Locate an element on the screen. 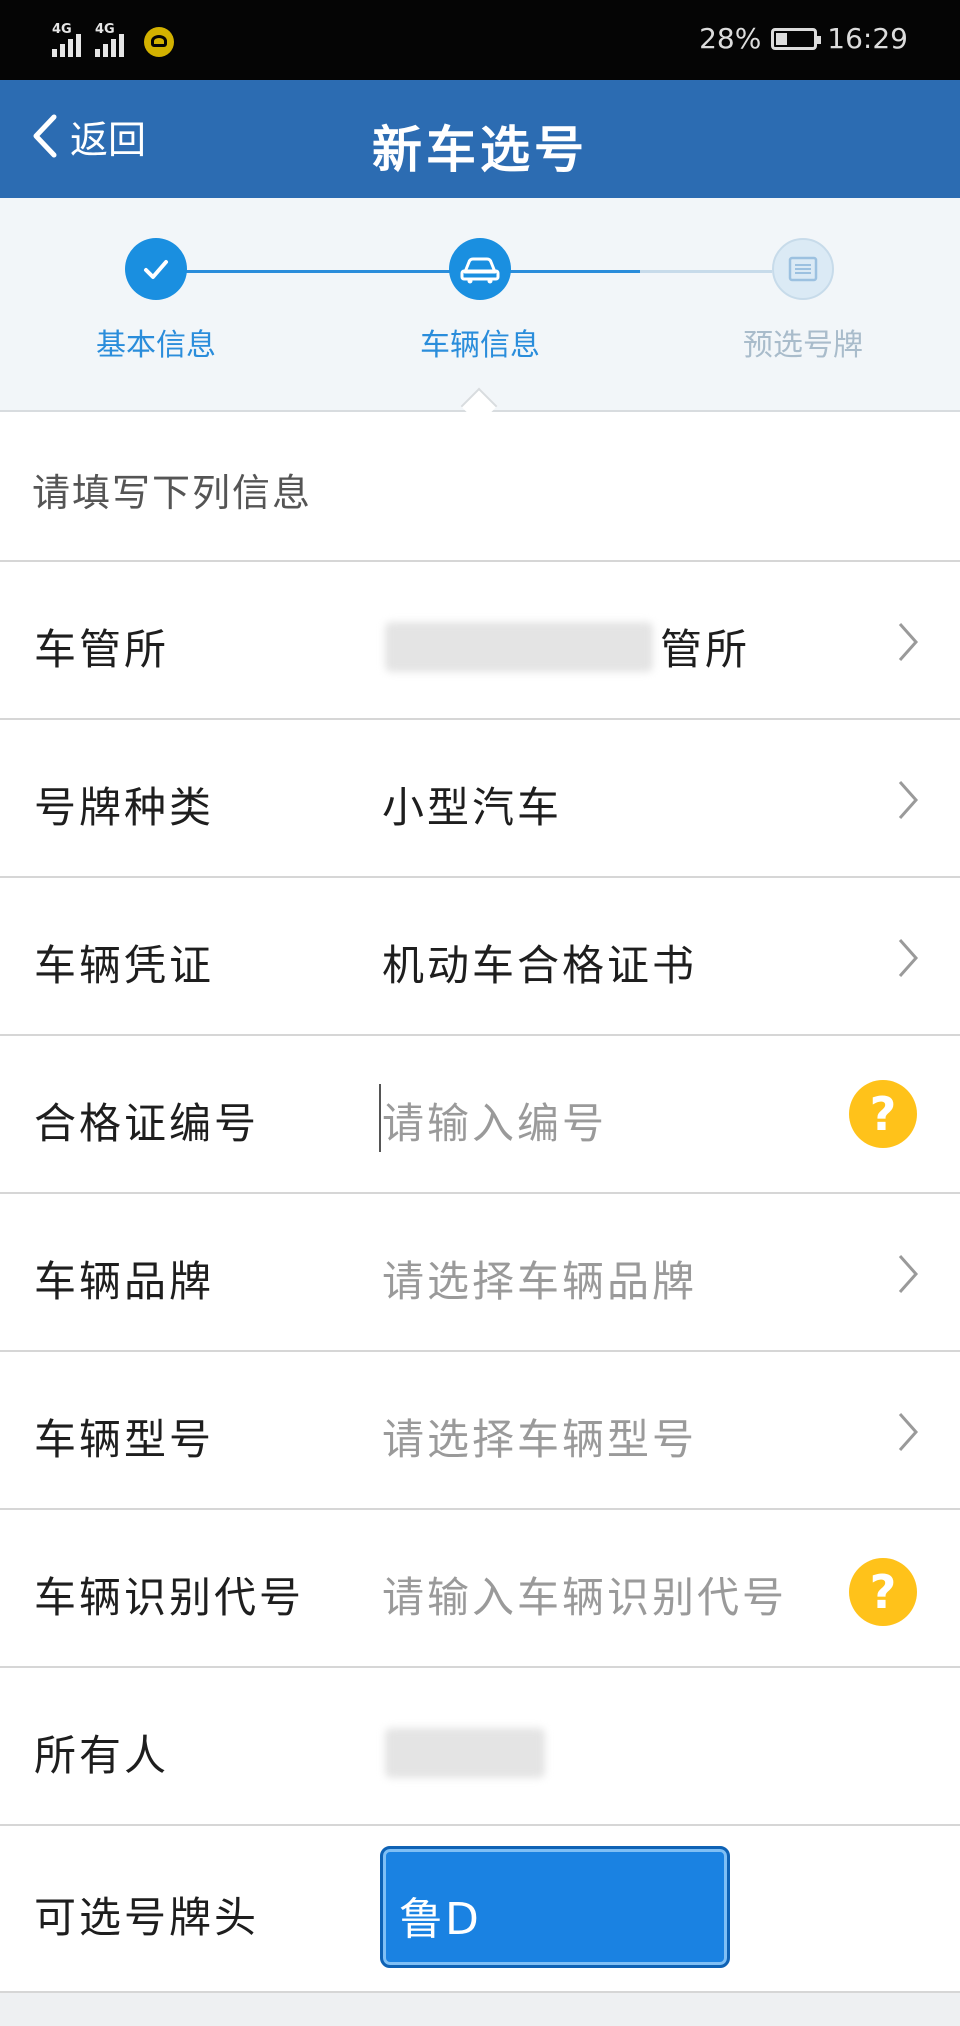  signal-icon-2: 4G is located at coordinates (109, 38).